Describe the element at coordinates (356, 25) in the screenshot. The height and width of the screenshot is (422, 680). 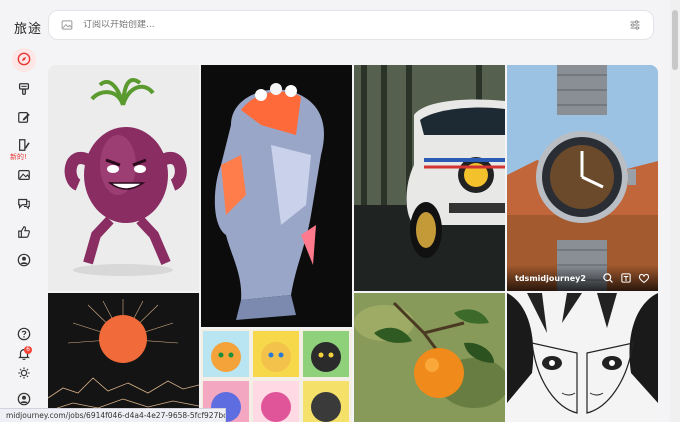
I see `prompt-input` at that location.